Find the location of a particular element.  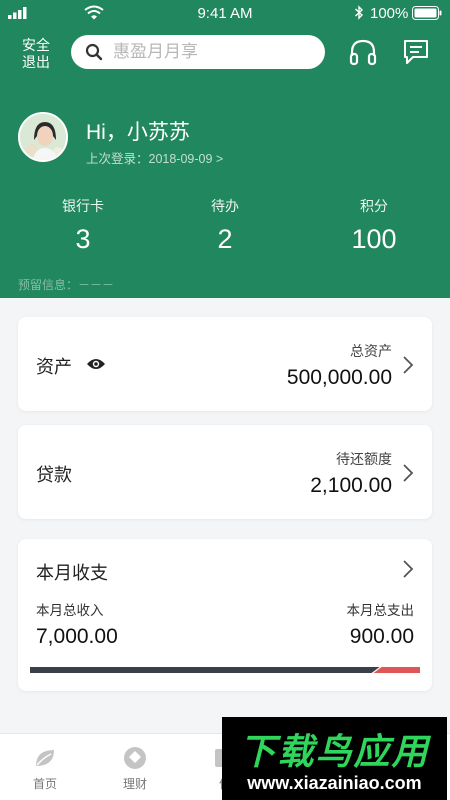

stat-value: 100 is located at coordinates (374, 239).